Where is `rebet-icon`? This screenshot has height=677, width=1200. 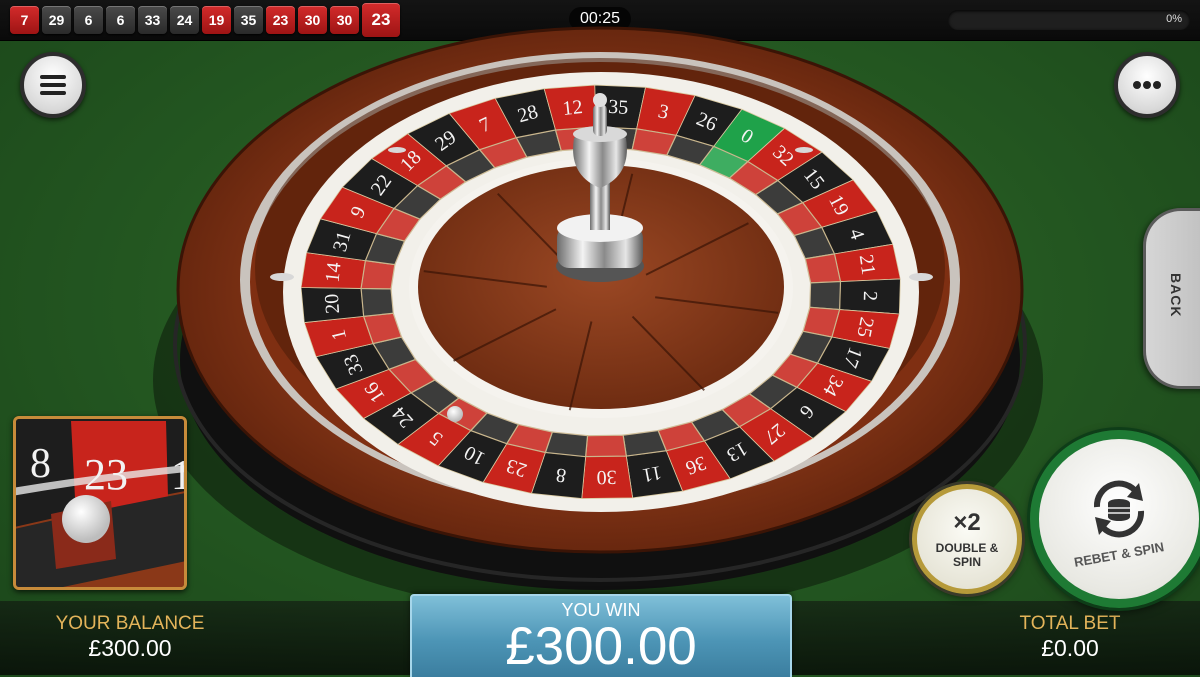 rebet-icon is located at coordinates (1119, 509).